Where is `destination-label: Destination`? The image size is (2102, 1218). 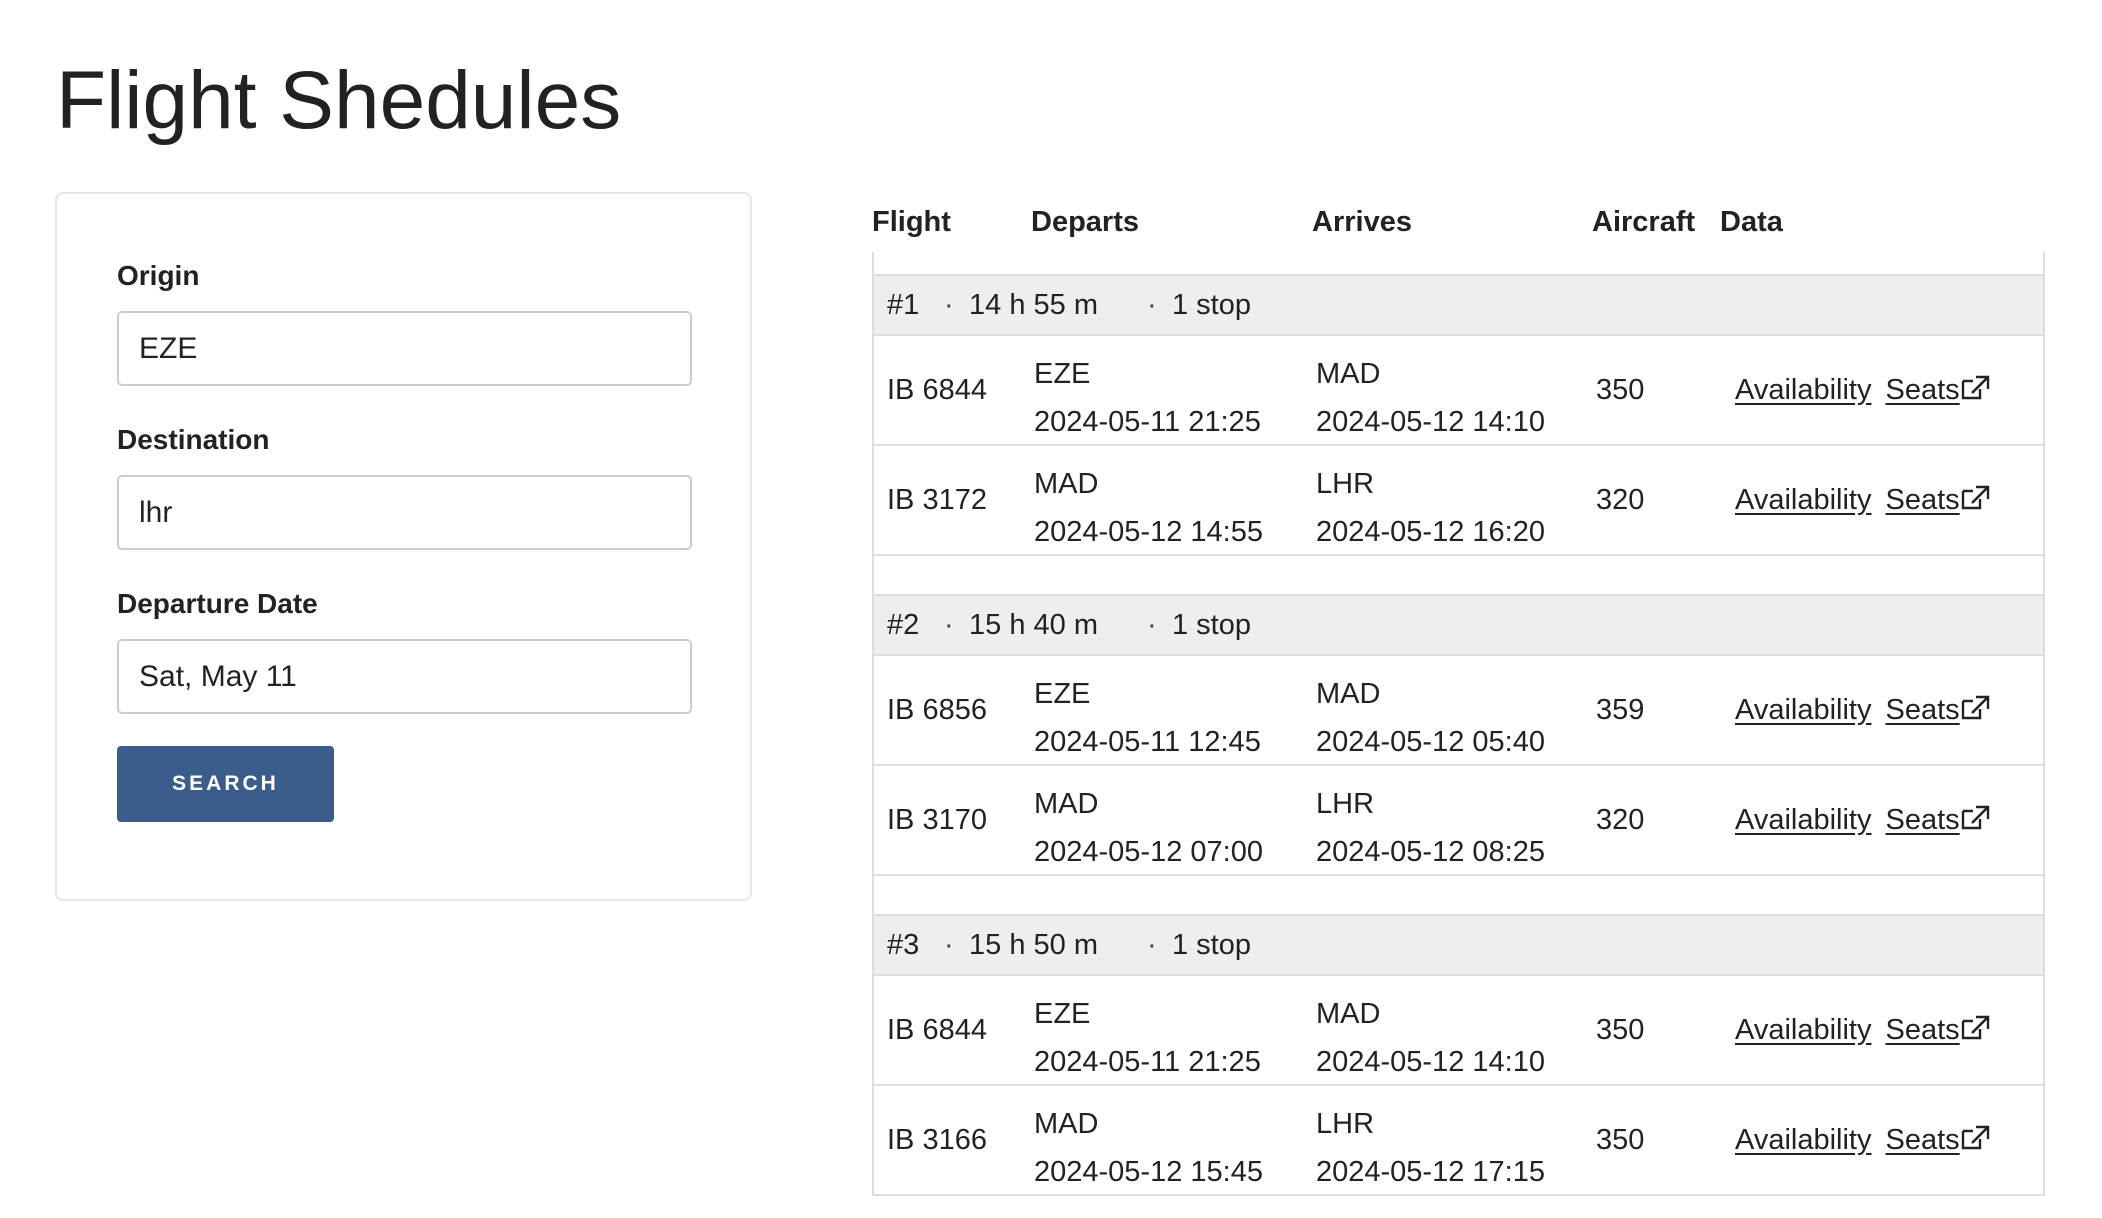 destination-label: Destination is located at coordinates (193, 439).